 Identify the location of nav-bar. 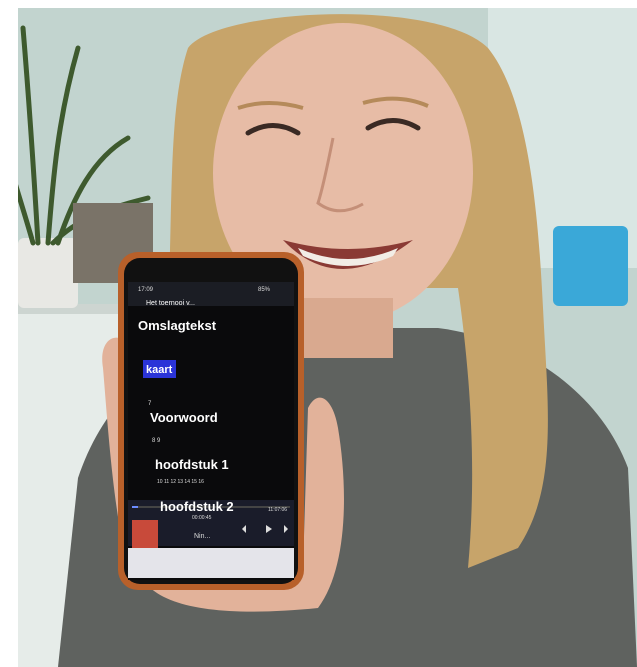
(211, 563).